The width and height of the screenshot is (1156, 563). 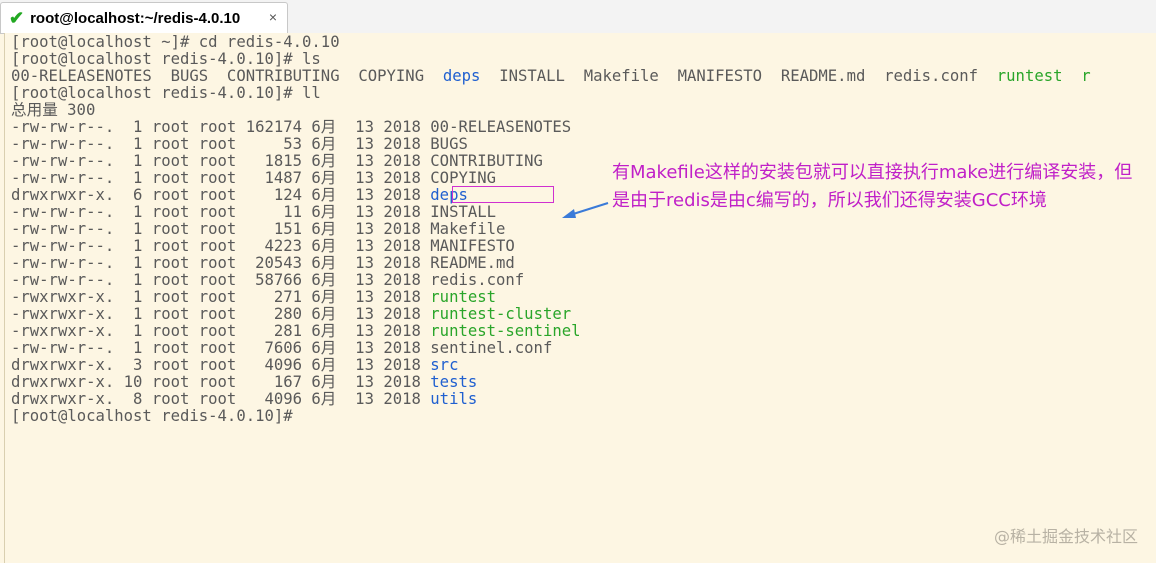 I want to click on terminal-line: [root@localhost redis-4.0.10]#, so click(x=152, y=416).